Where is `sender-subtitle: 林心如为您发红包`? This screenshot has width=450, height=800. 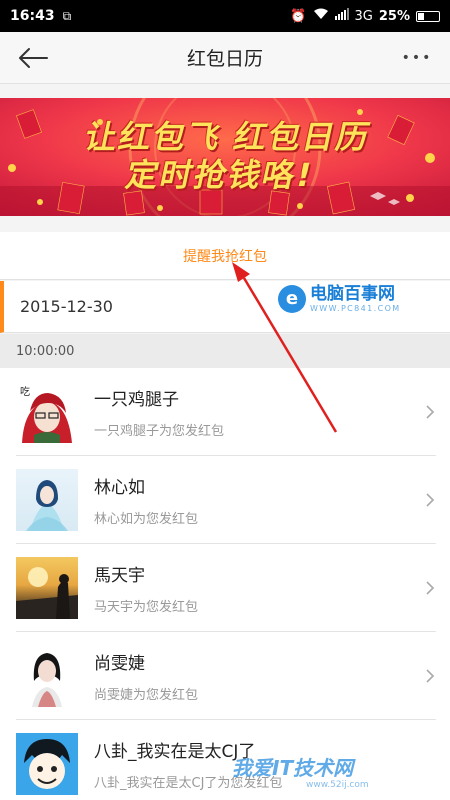 sender-subtitle: 林心如为您发红包 is located at coordinates (146, 519).